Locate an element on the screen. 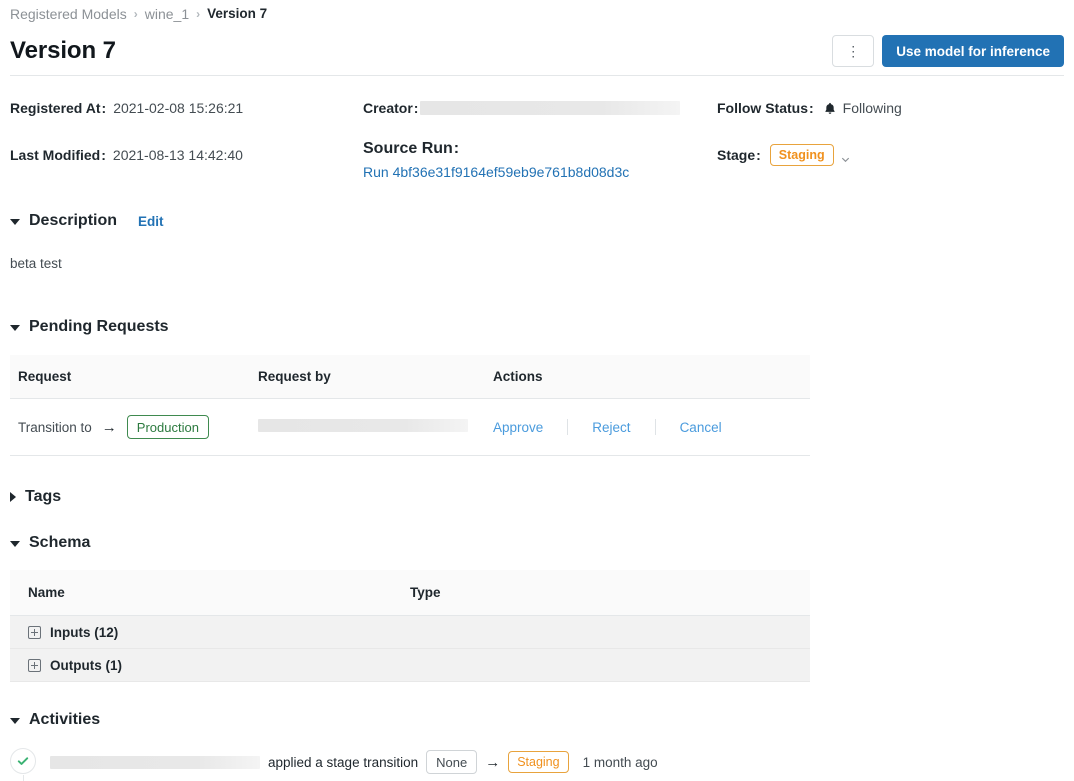  last-modified-field: Last Modified: 2021-08-13 14:42:40 is located at coordinates (186, 155).